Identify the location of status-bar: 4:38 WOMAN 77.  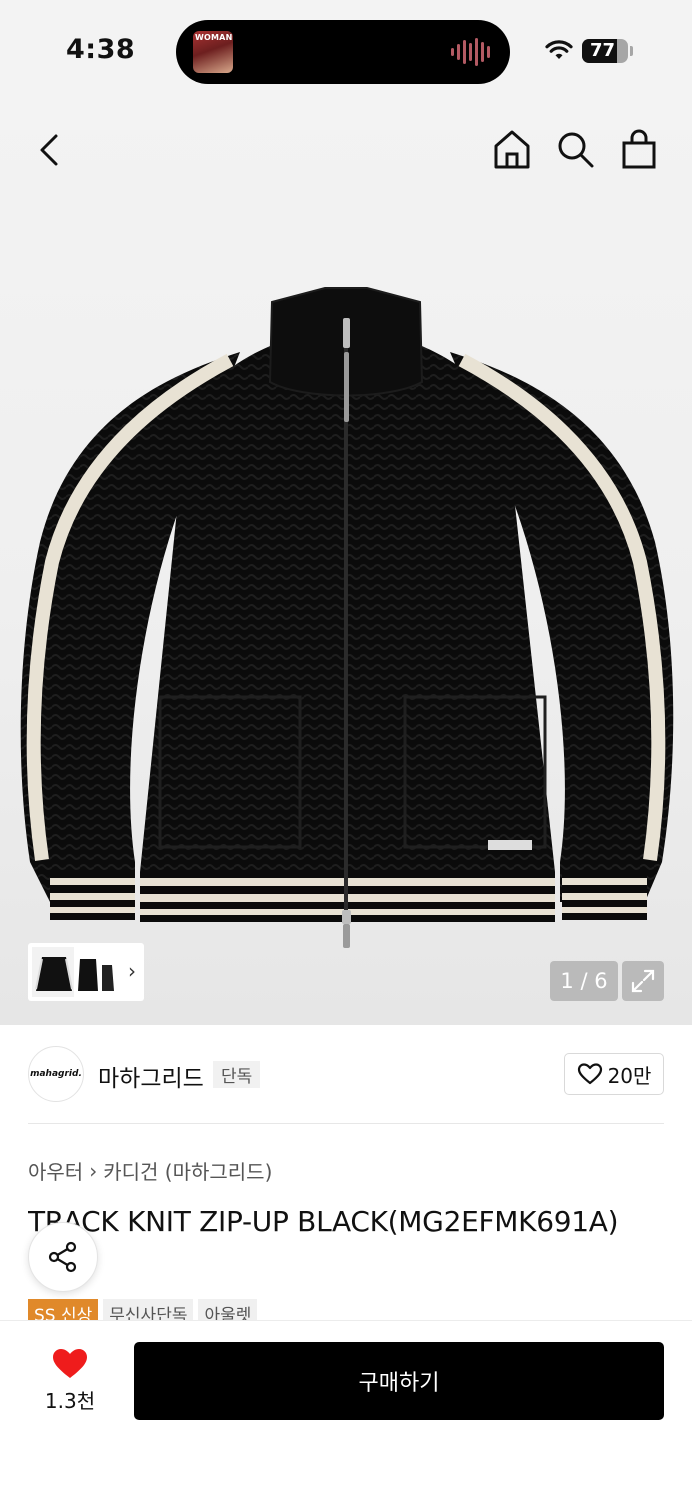
(346, 50).